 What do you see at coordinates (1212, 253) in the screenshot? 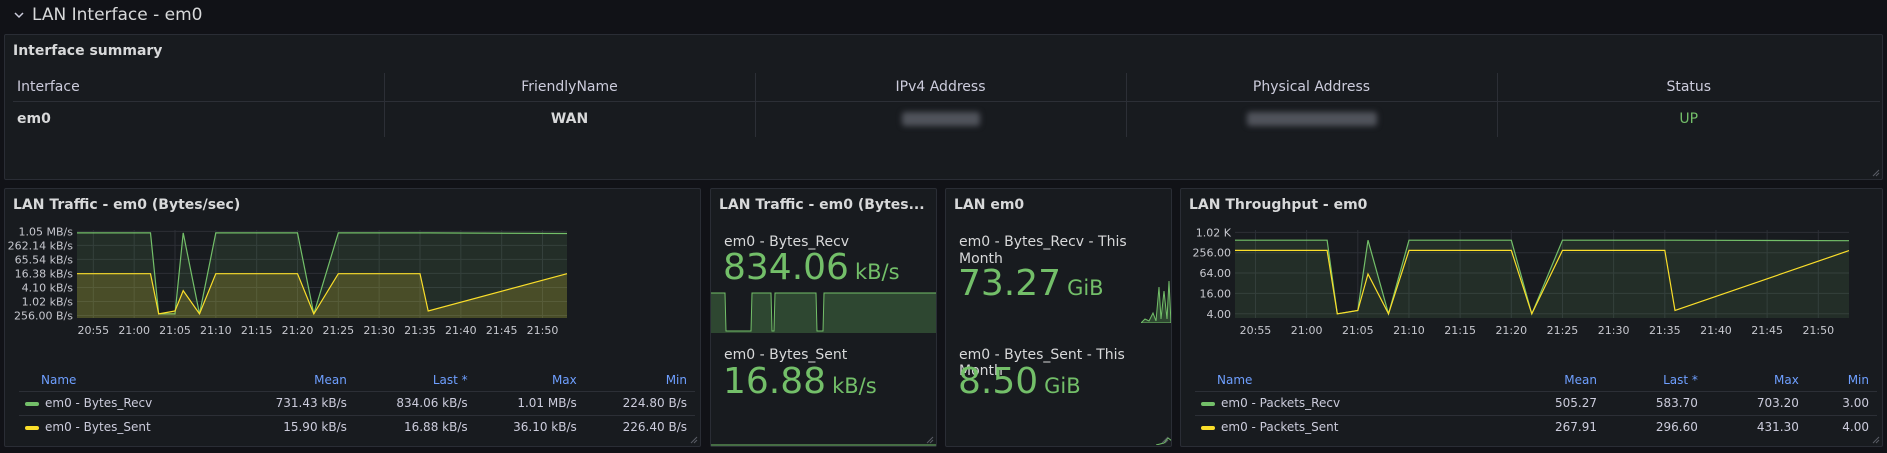
I see `y-tick-label: 256.00` at bounding box center [1212, 253].